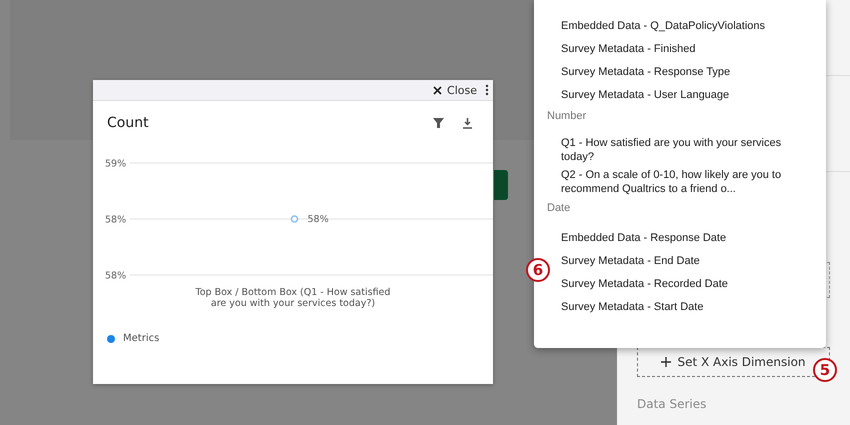 This screenshot has height=425, width=850. Describe the element at coordinates (642, 306) in the screenshot. I see `menu-item: Survey Metadata - Start Date` at that location.